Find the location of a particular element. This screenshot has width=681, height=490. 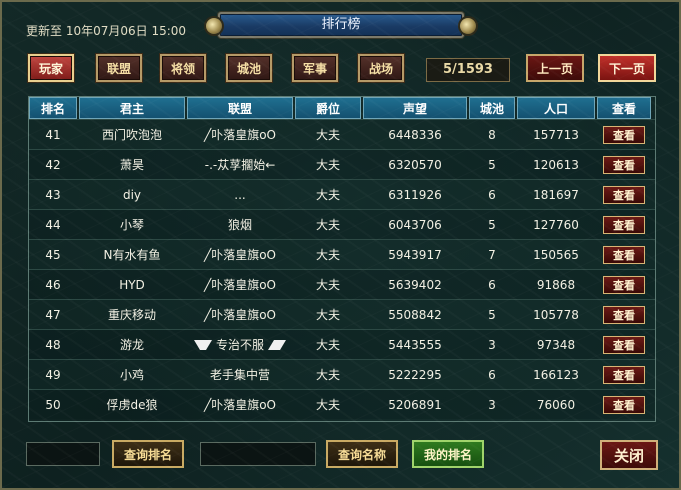

cell-population: 150565 is located at coordinates (556, 254).